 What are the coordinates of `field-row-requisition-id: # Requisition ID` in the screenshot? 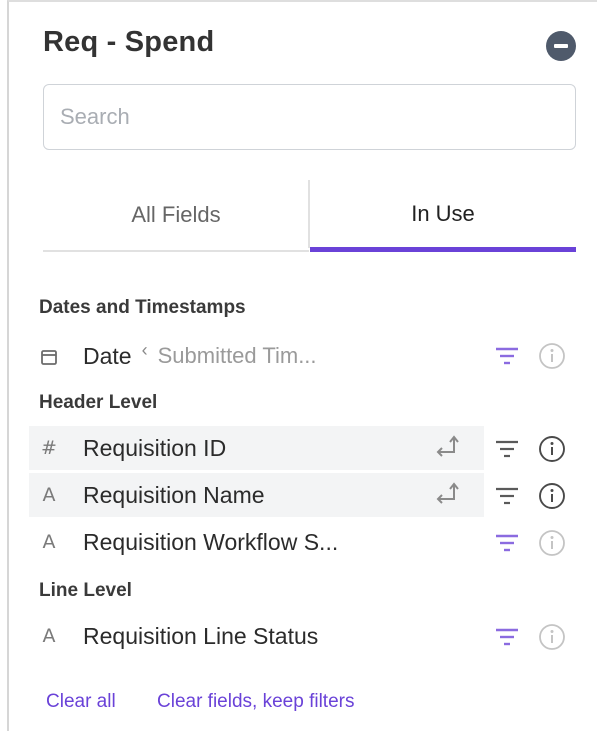 It's located at (256, 448).